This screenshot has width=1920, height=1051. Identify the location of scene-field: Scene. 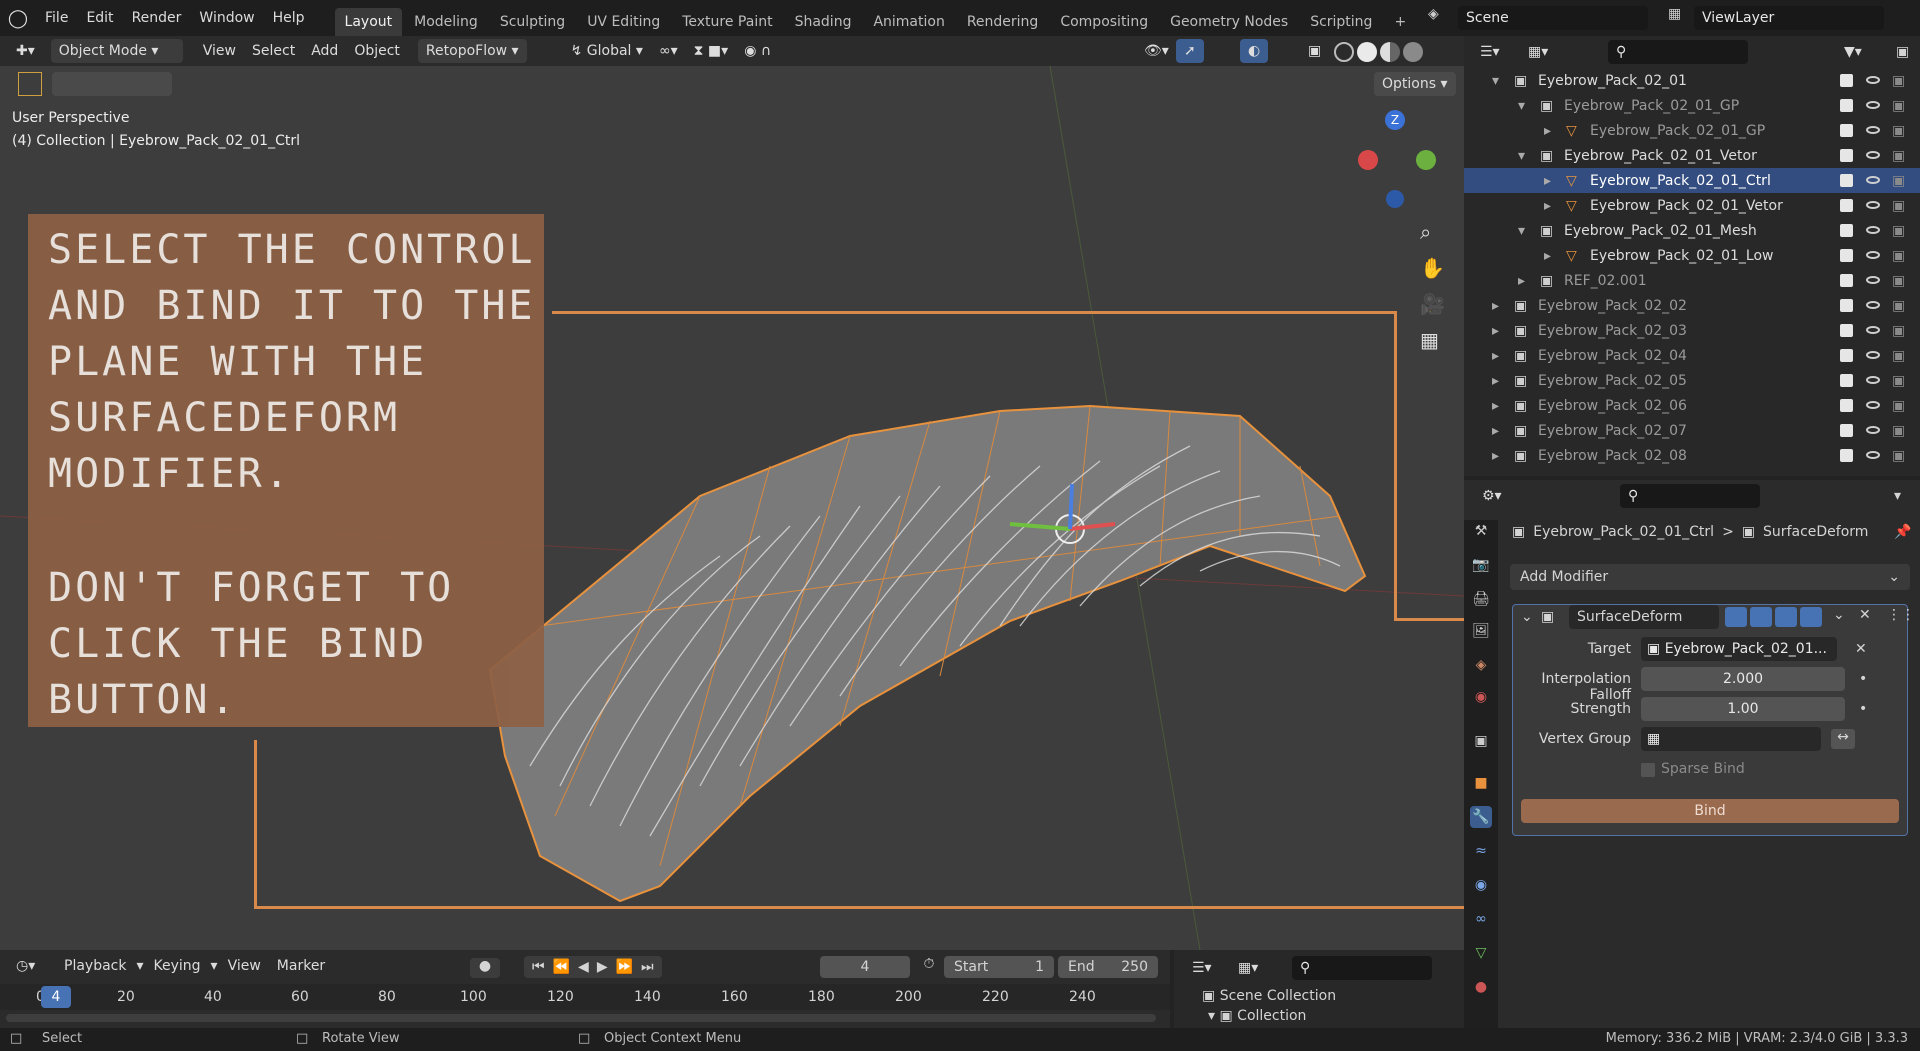
(1553, 18).